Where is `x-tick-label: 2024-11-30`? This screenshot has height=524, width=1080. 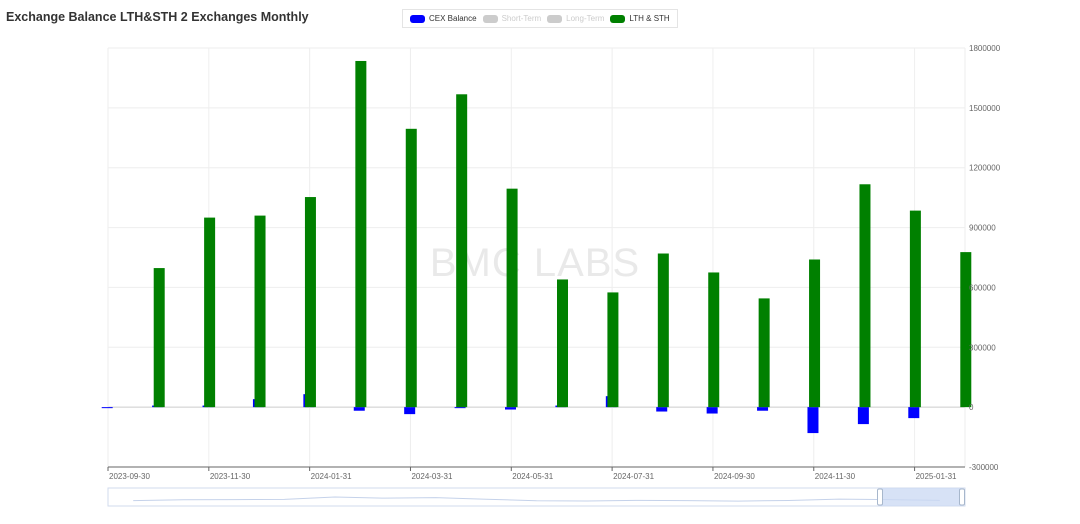
x-tick-label: 2024-11-30 is located at coordinates (835, 476).